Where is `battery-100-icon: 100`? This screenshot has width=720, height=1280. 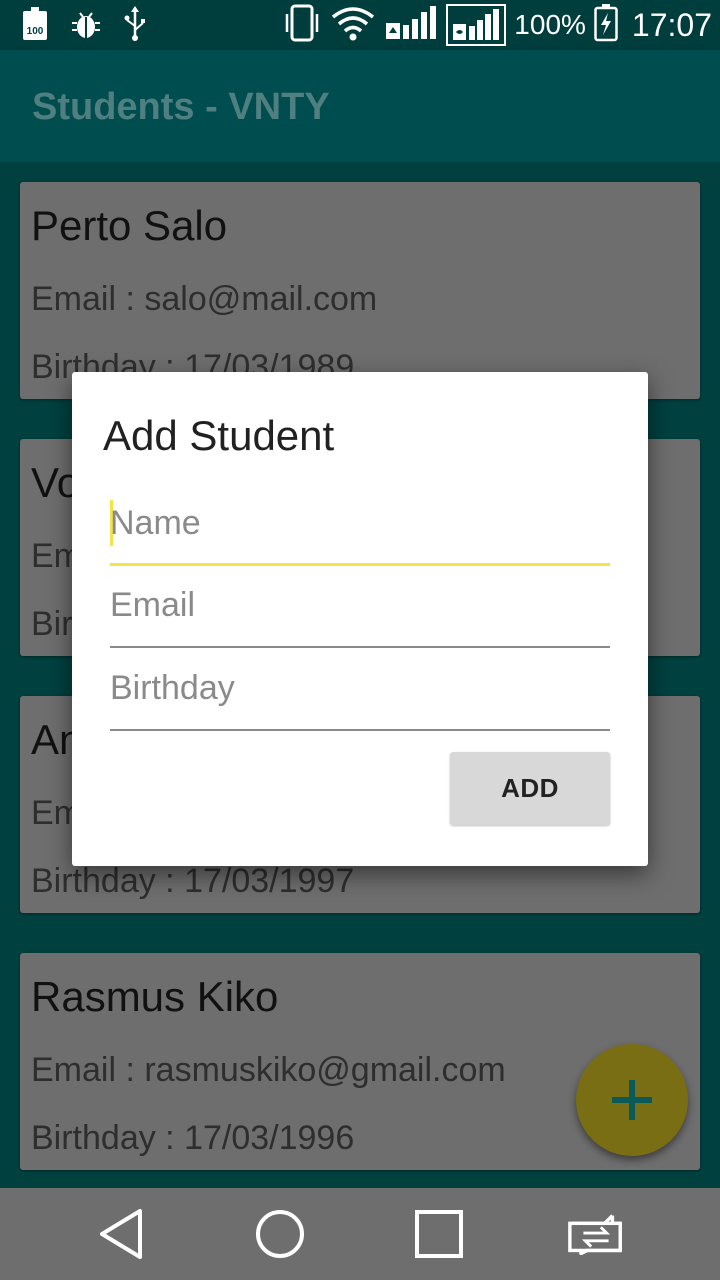
battery-100-icon: 100 is located at coordinates (35, 26).